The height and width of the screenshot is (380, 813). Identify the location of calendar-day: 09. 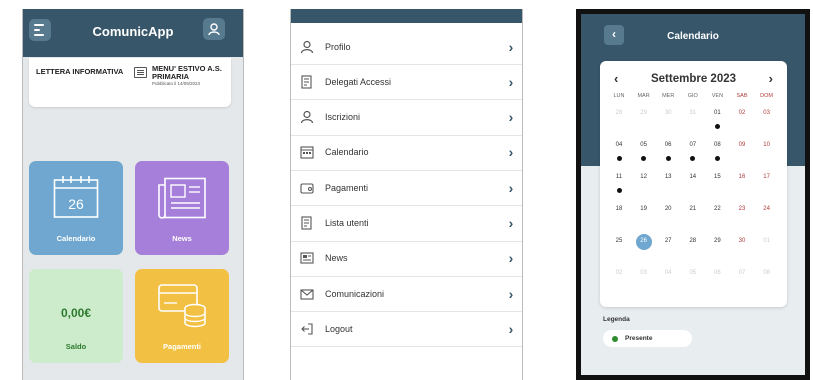
(742, 145).